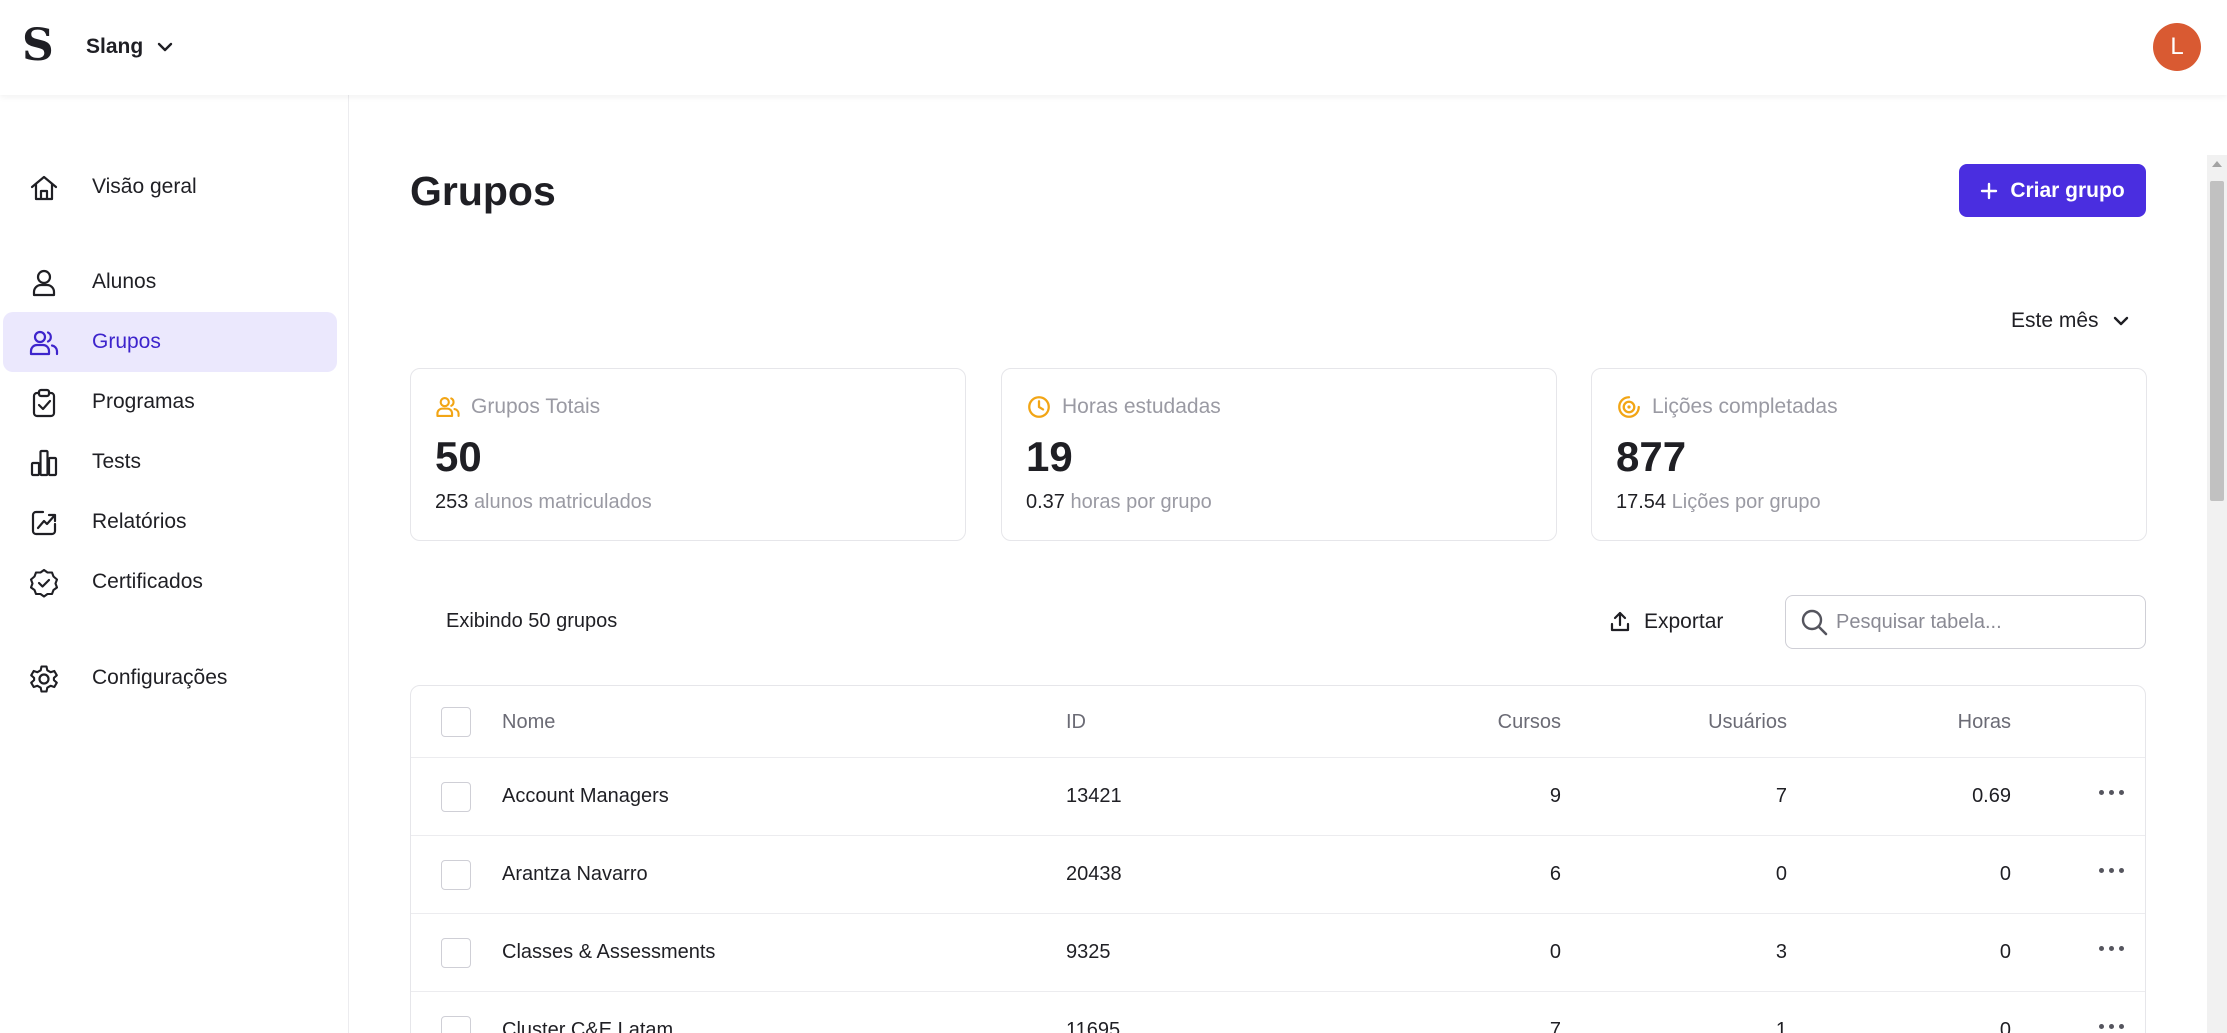  What do you see at coordinates (44, 679) in the screenshot?
I see `gear-icon` at bounding box center [44, 679].